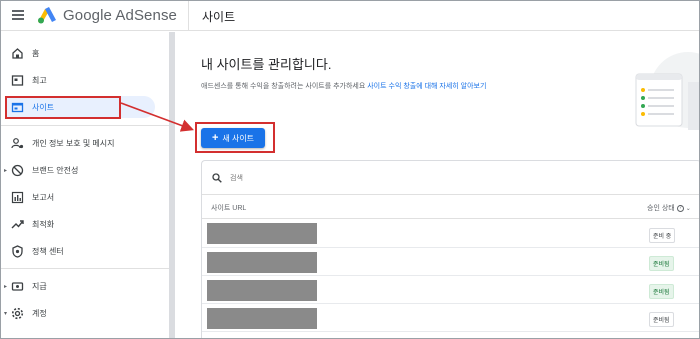 The width and height of the screenshot is (700, 339). Describe the element at coordinates (17, 80) in the screenshot. I see `report-icon` at that location.